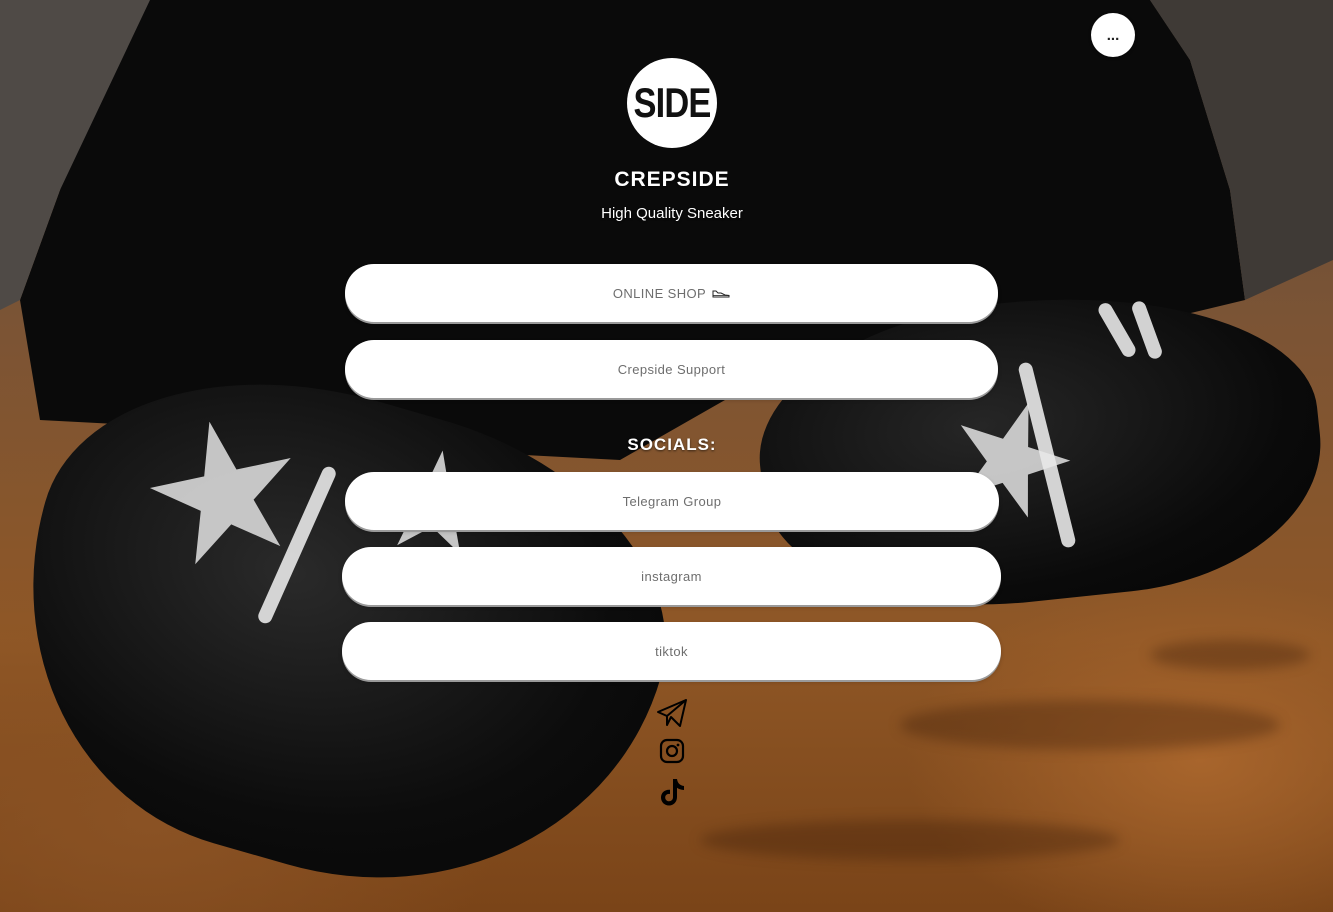 The width and height of the screenshot is (1333, 912). I want to click on profile-description: High Quality Sneaker, so click(672, 213).